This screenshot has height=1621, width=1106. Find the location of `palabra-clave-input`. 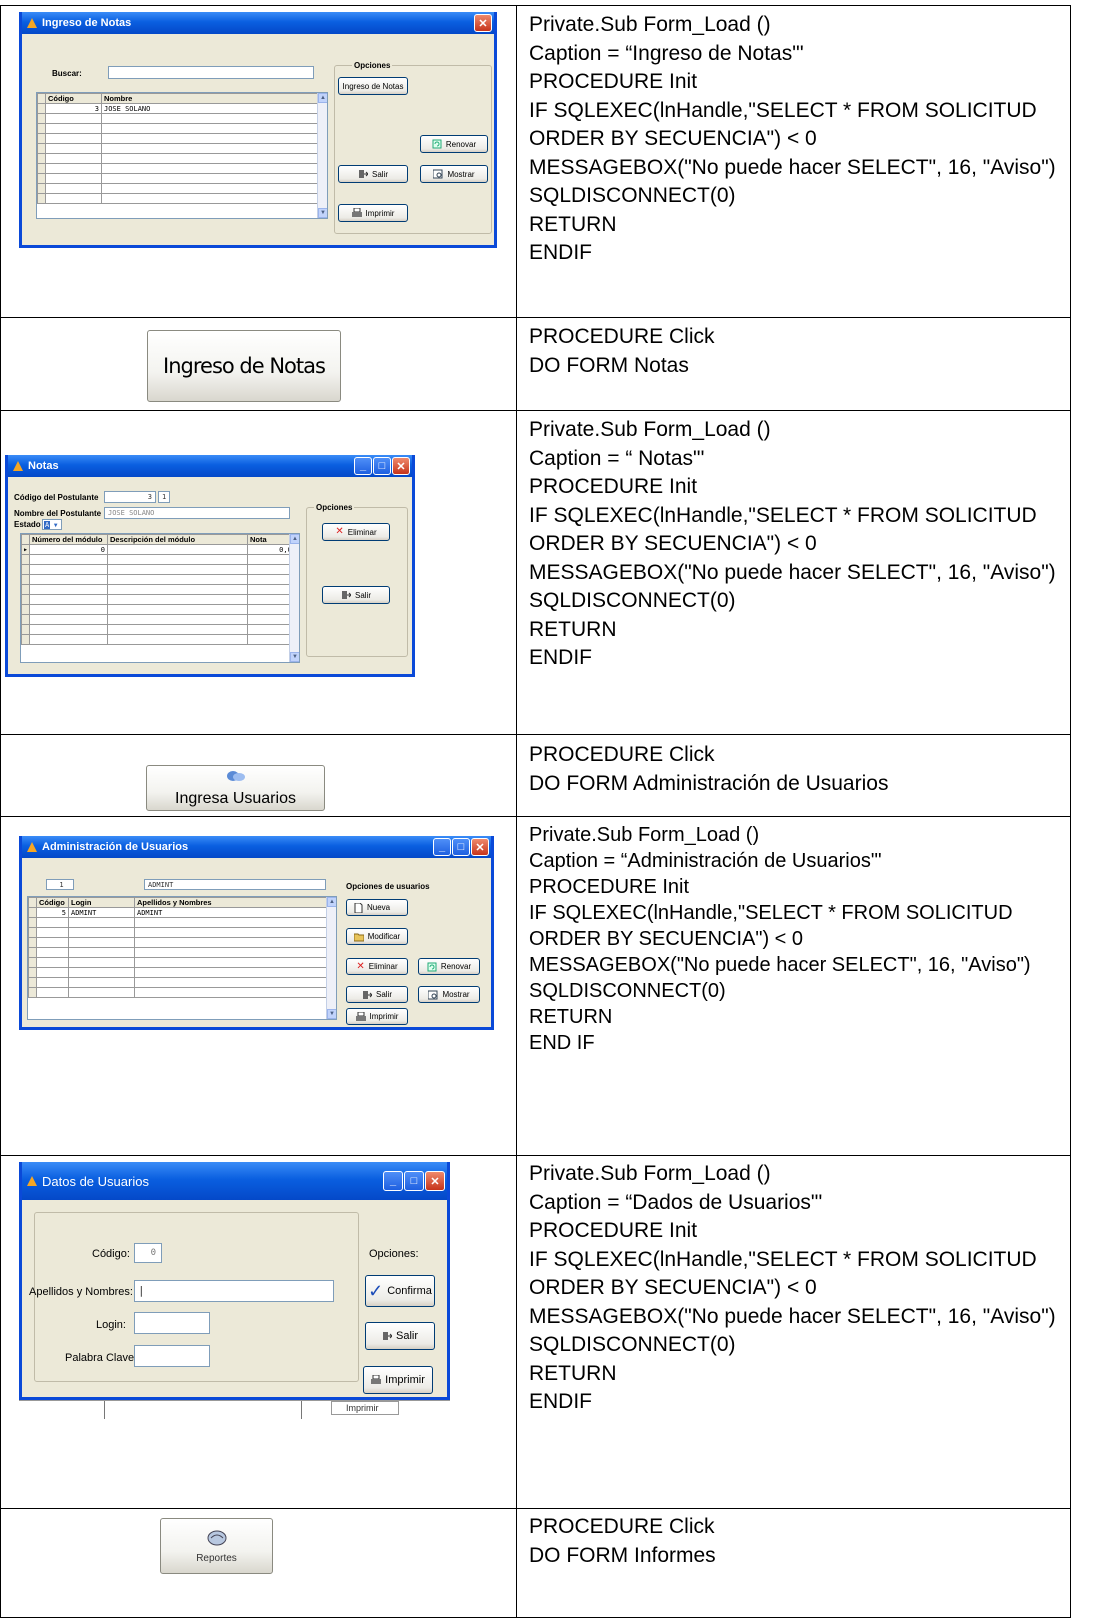

palabra-clave-input is located at coordinates (172, 1356).